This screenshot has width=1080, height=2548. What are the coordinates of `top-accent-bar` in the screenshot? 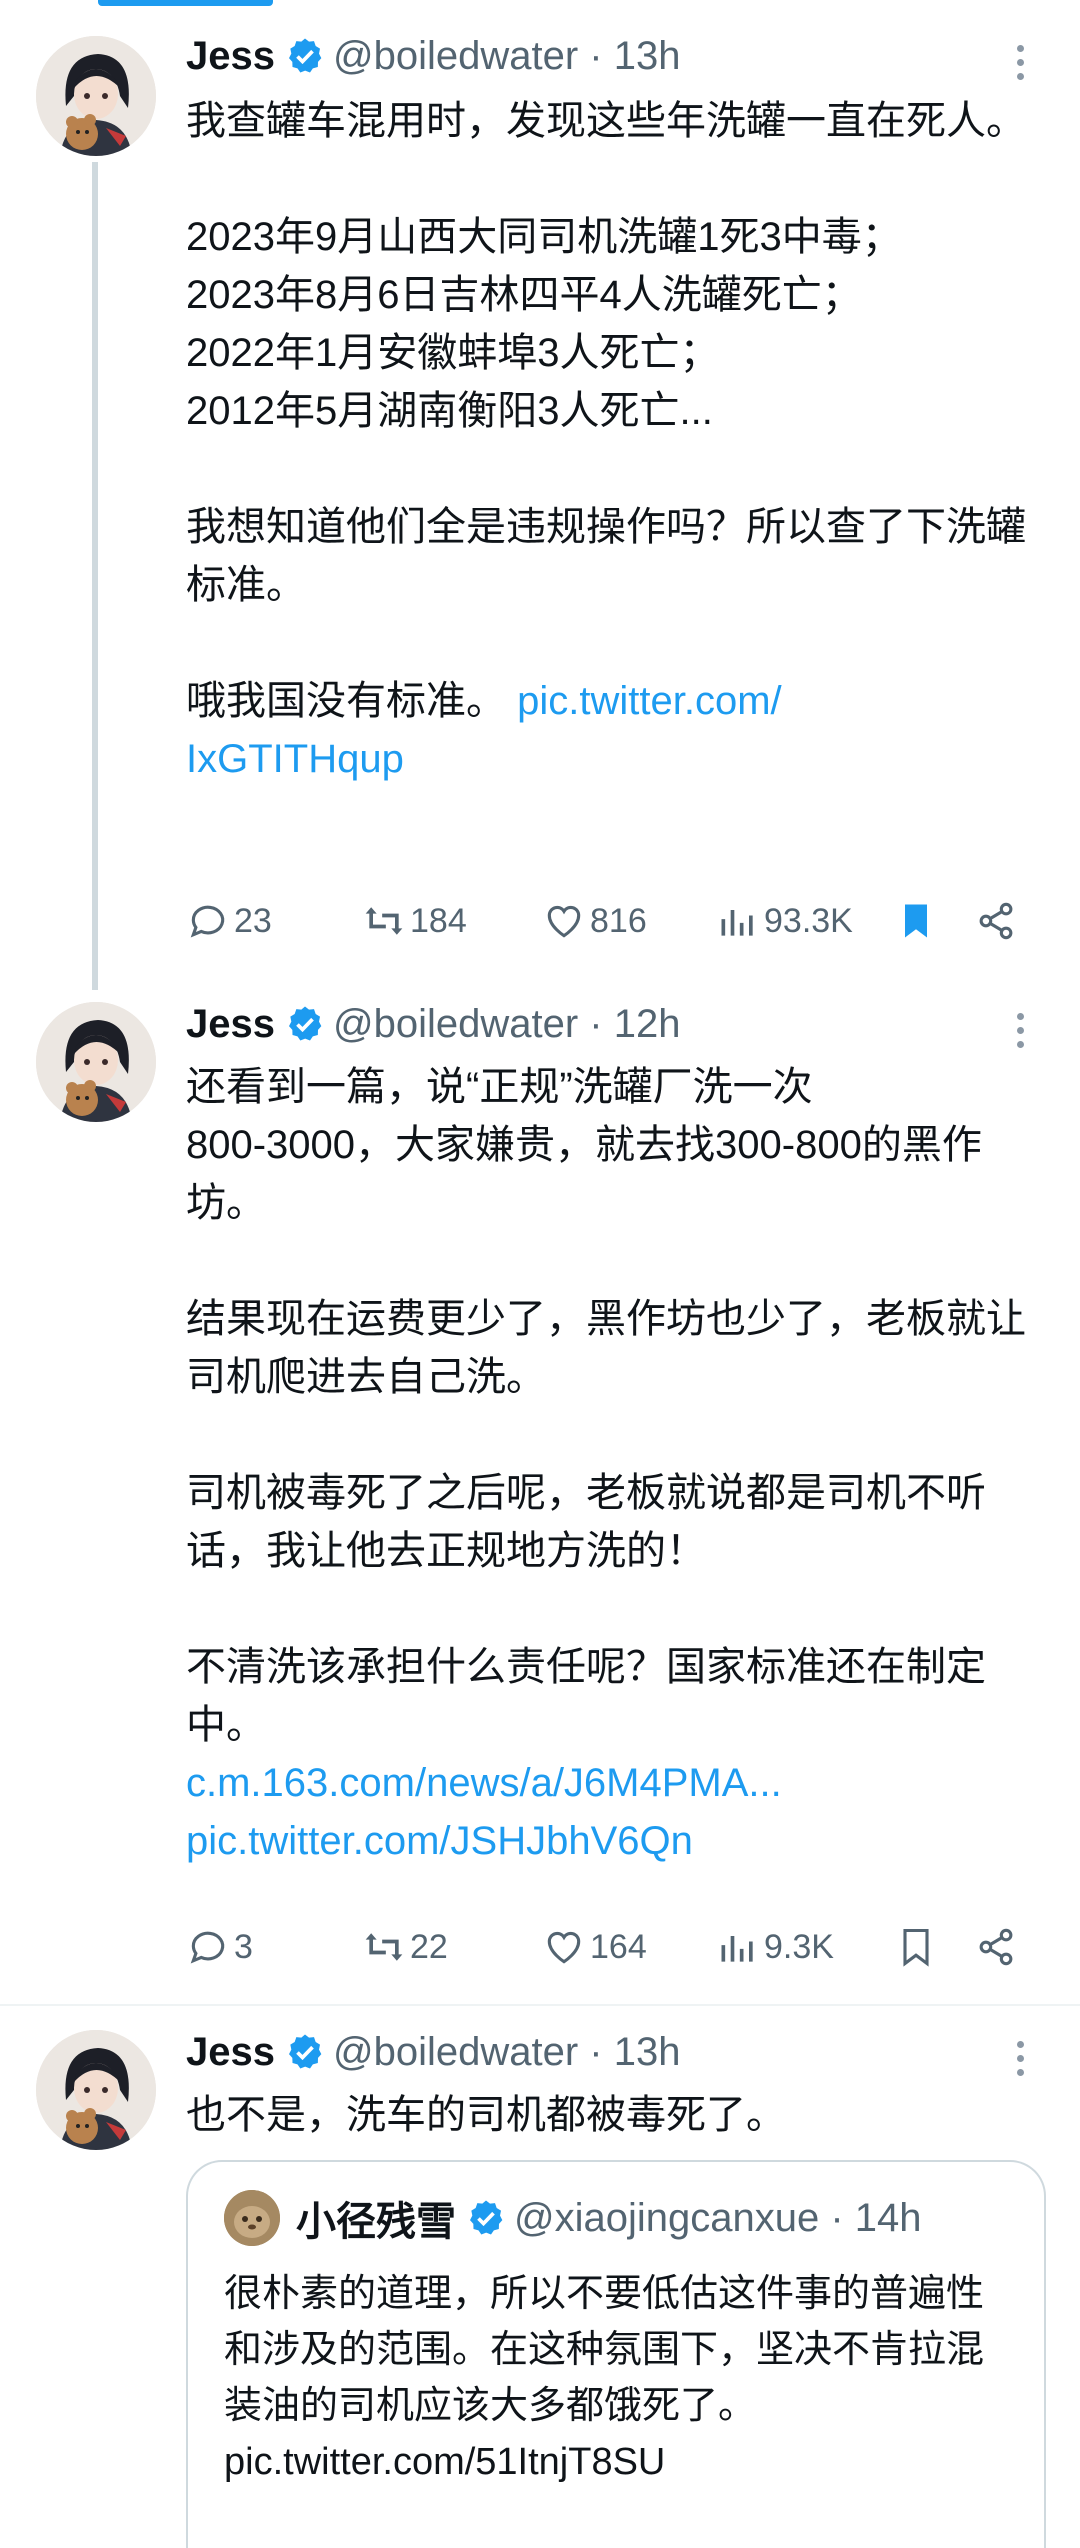 It's located at (185, 3).